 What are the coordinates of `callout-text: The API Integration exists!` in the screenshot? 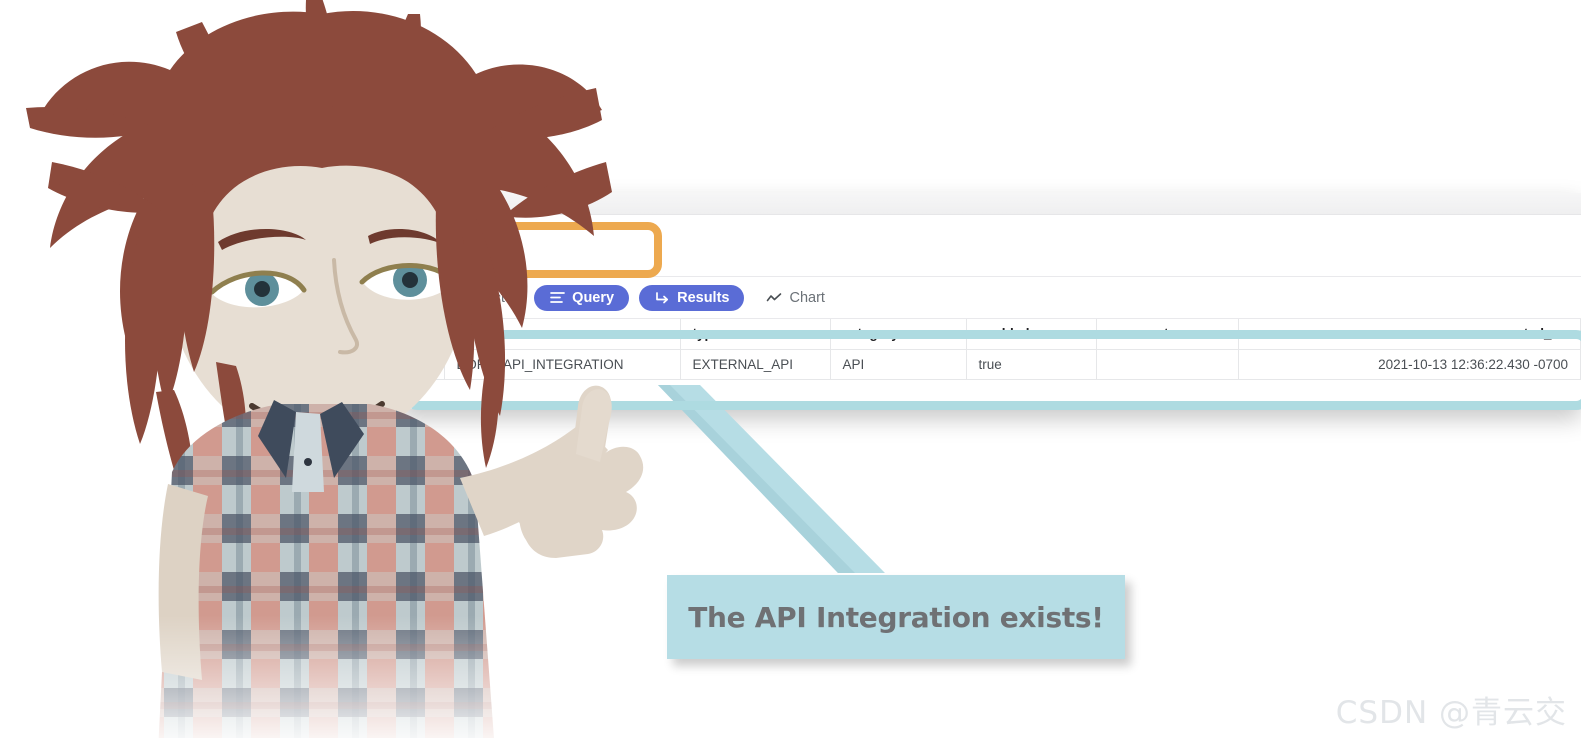 It's located at (896, 617).